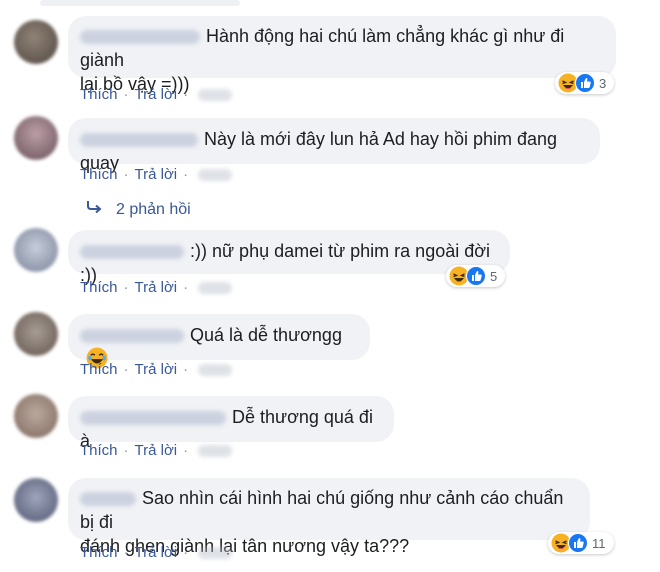 The image size is (660, 572). I want to click on reaction-summary: 11, so click(581, 543).